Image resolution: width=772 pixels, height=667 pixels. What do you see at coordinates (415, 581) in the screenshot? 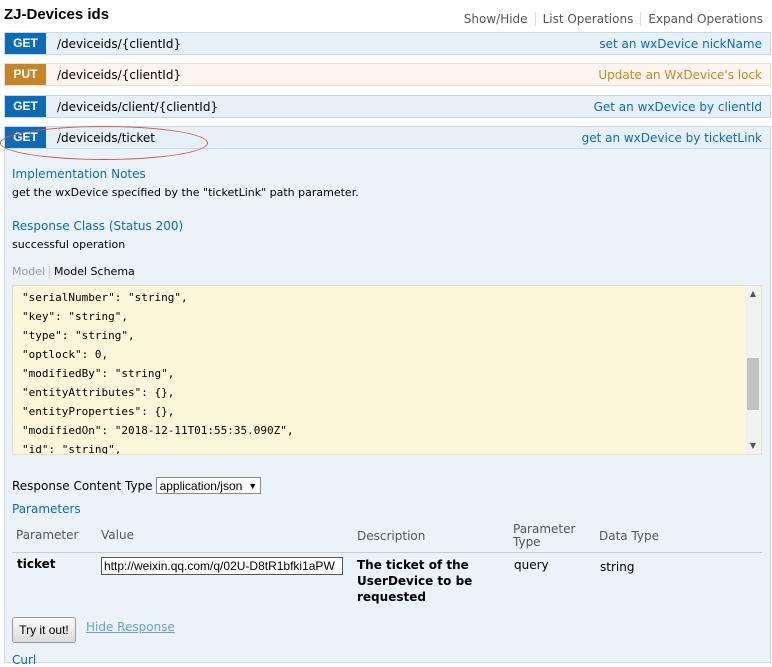
I see `param-description: UserDevice to be` at bounding box center [415, 581].